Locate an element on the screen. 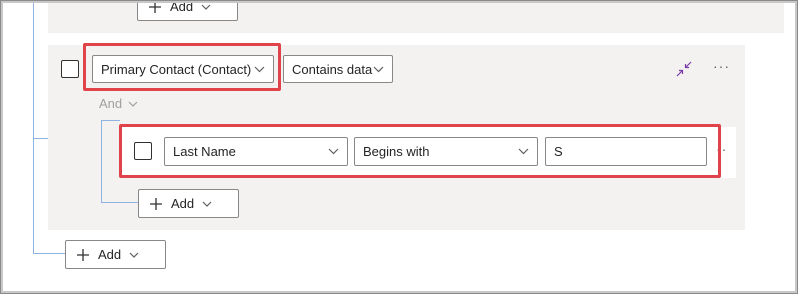 The height and width of the screenshot is (294, 798). group-add-label: Add is located at coordinates (183, 203).